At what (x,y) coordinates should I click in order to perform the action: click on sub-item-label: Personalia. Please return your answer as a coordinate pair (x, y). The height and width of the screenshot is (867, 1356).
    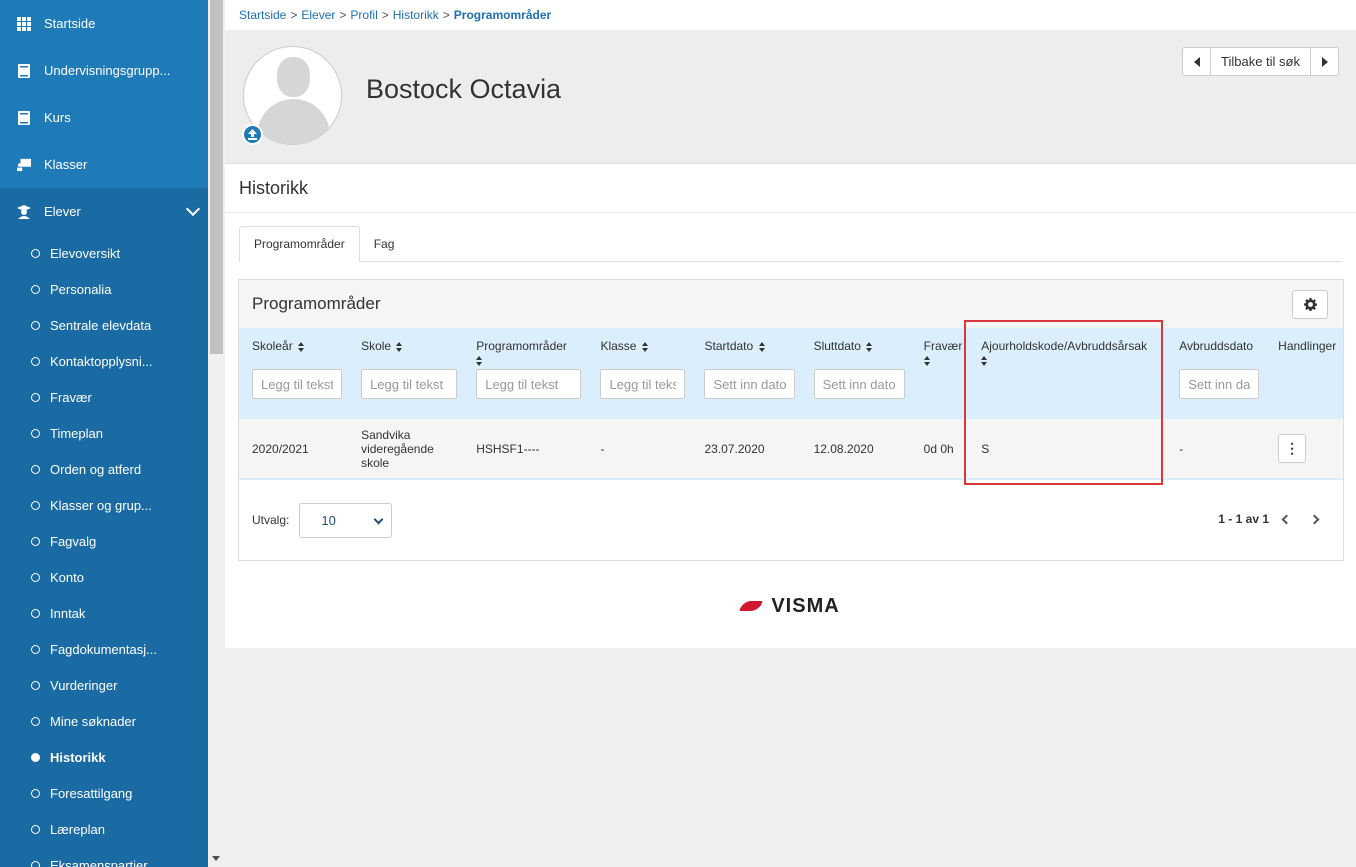
    Looking at the image, I should click on (81, 289).